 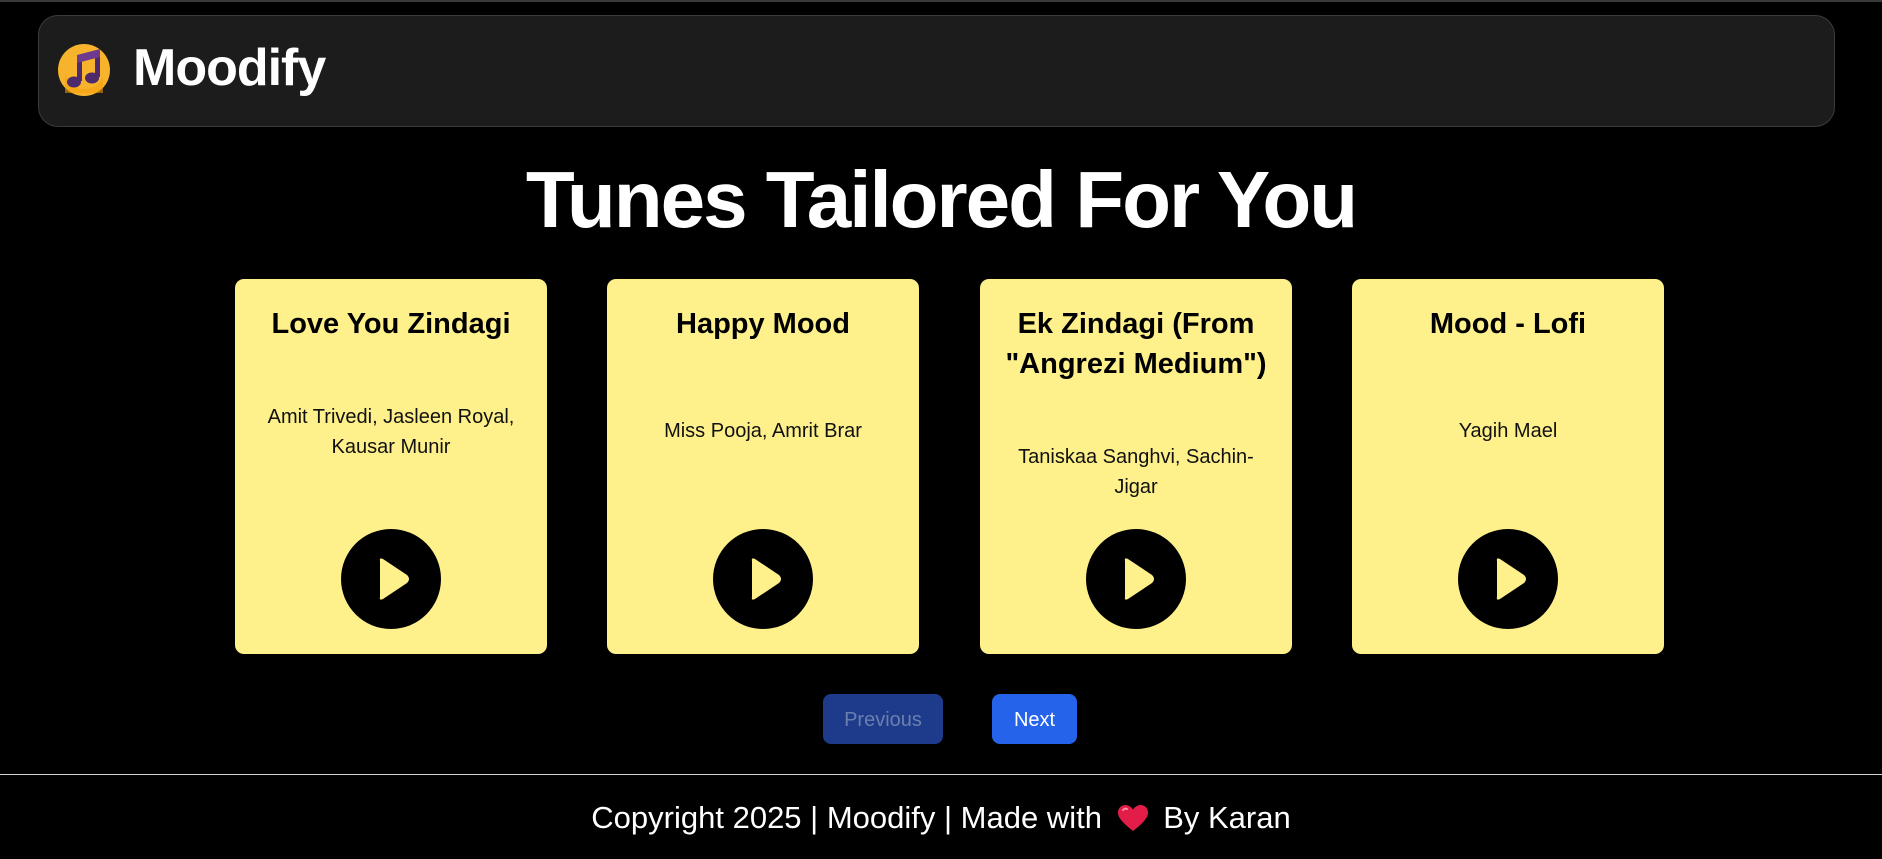 What do you see at coordinates (936, 71) in the screenshot?
I see `navbar: Moodify` at bounding box center [936, 71].